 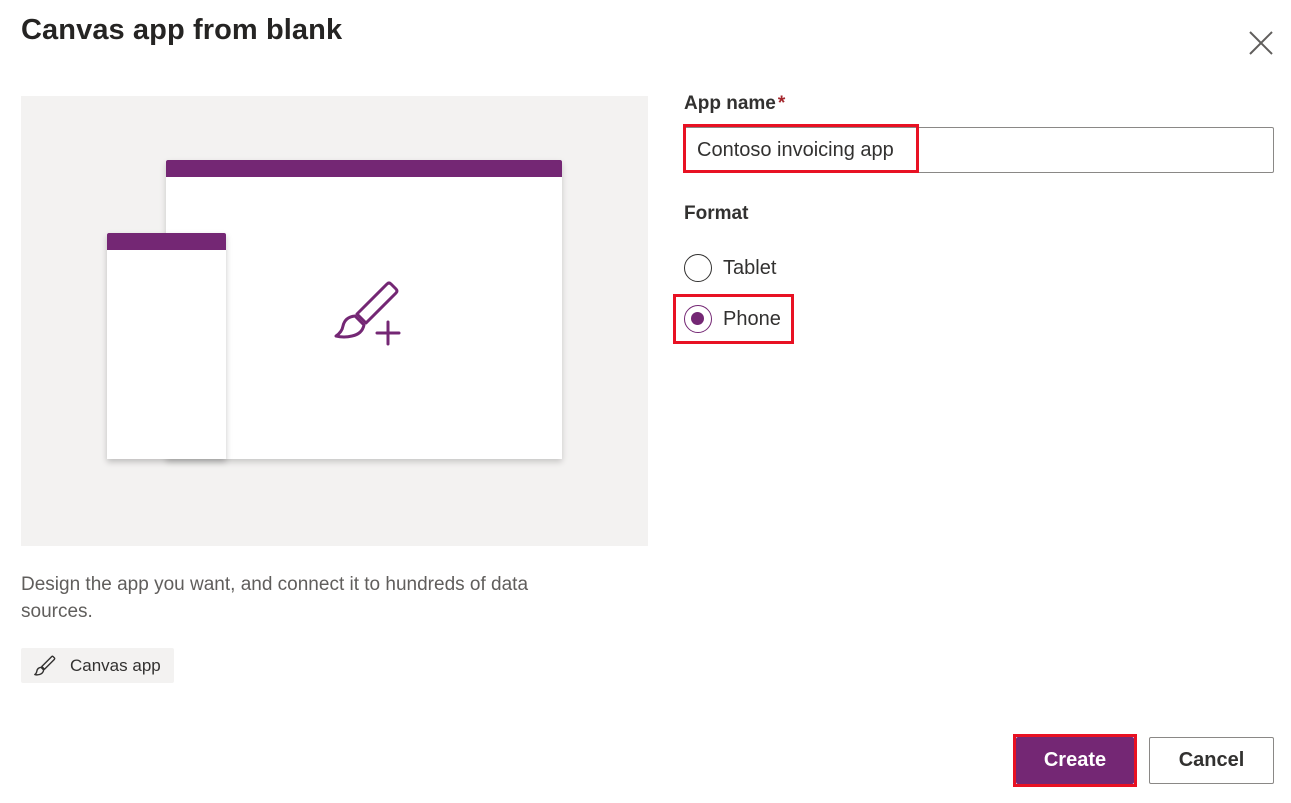 I want to click on app-name-input, so click(x=979, y=150).